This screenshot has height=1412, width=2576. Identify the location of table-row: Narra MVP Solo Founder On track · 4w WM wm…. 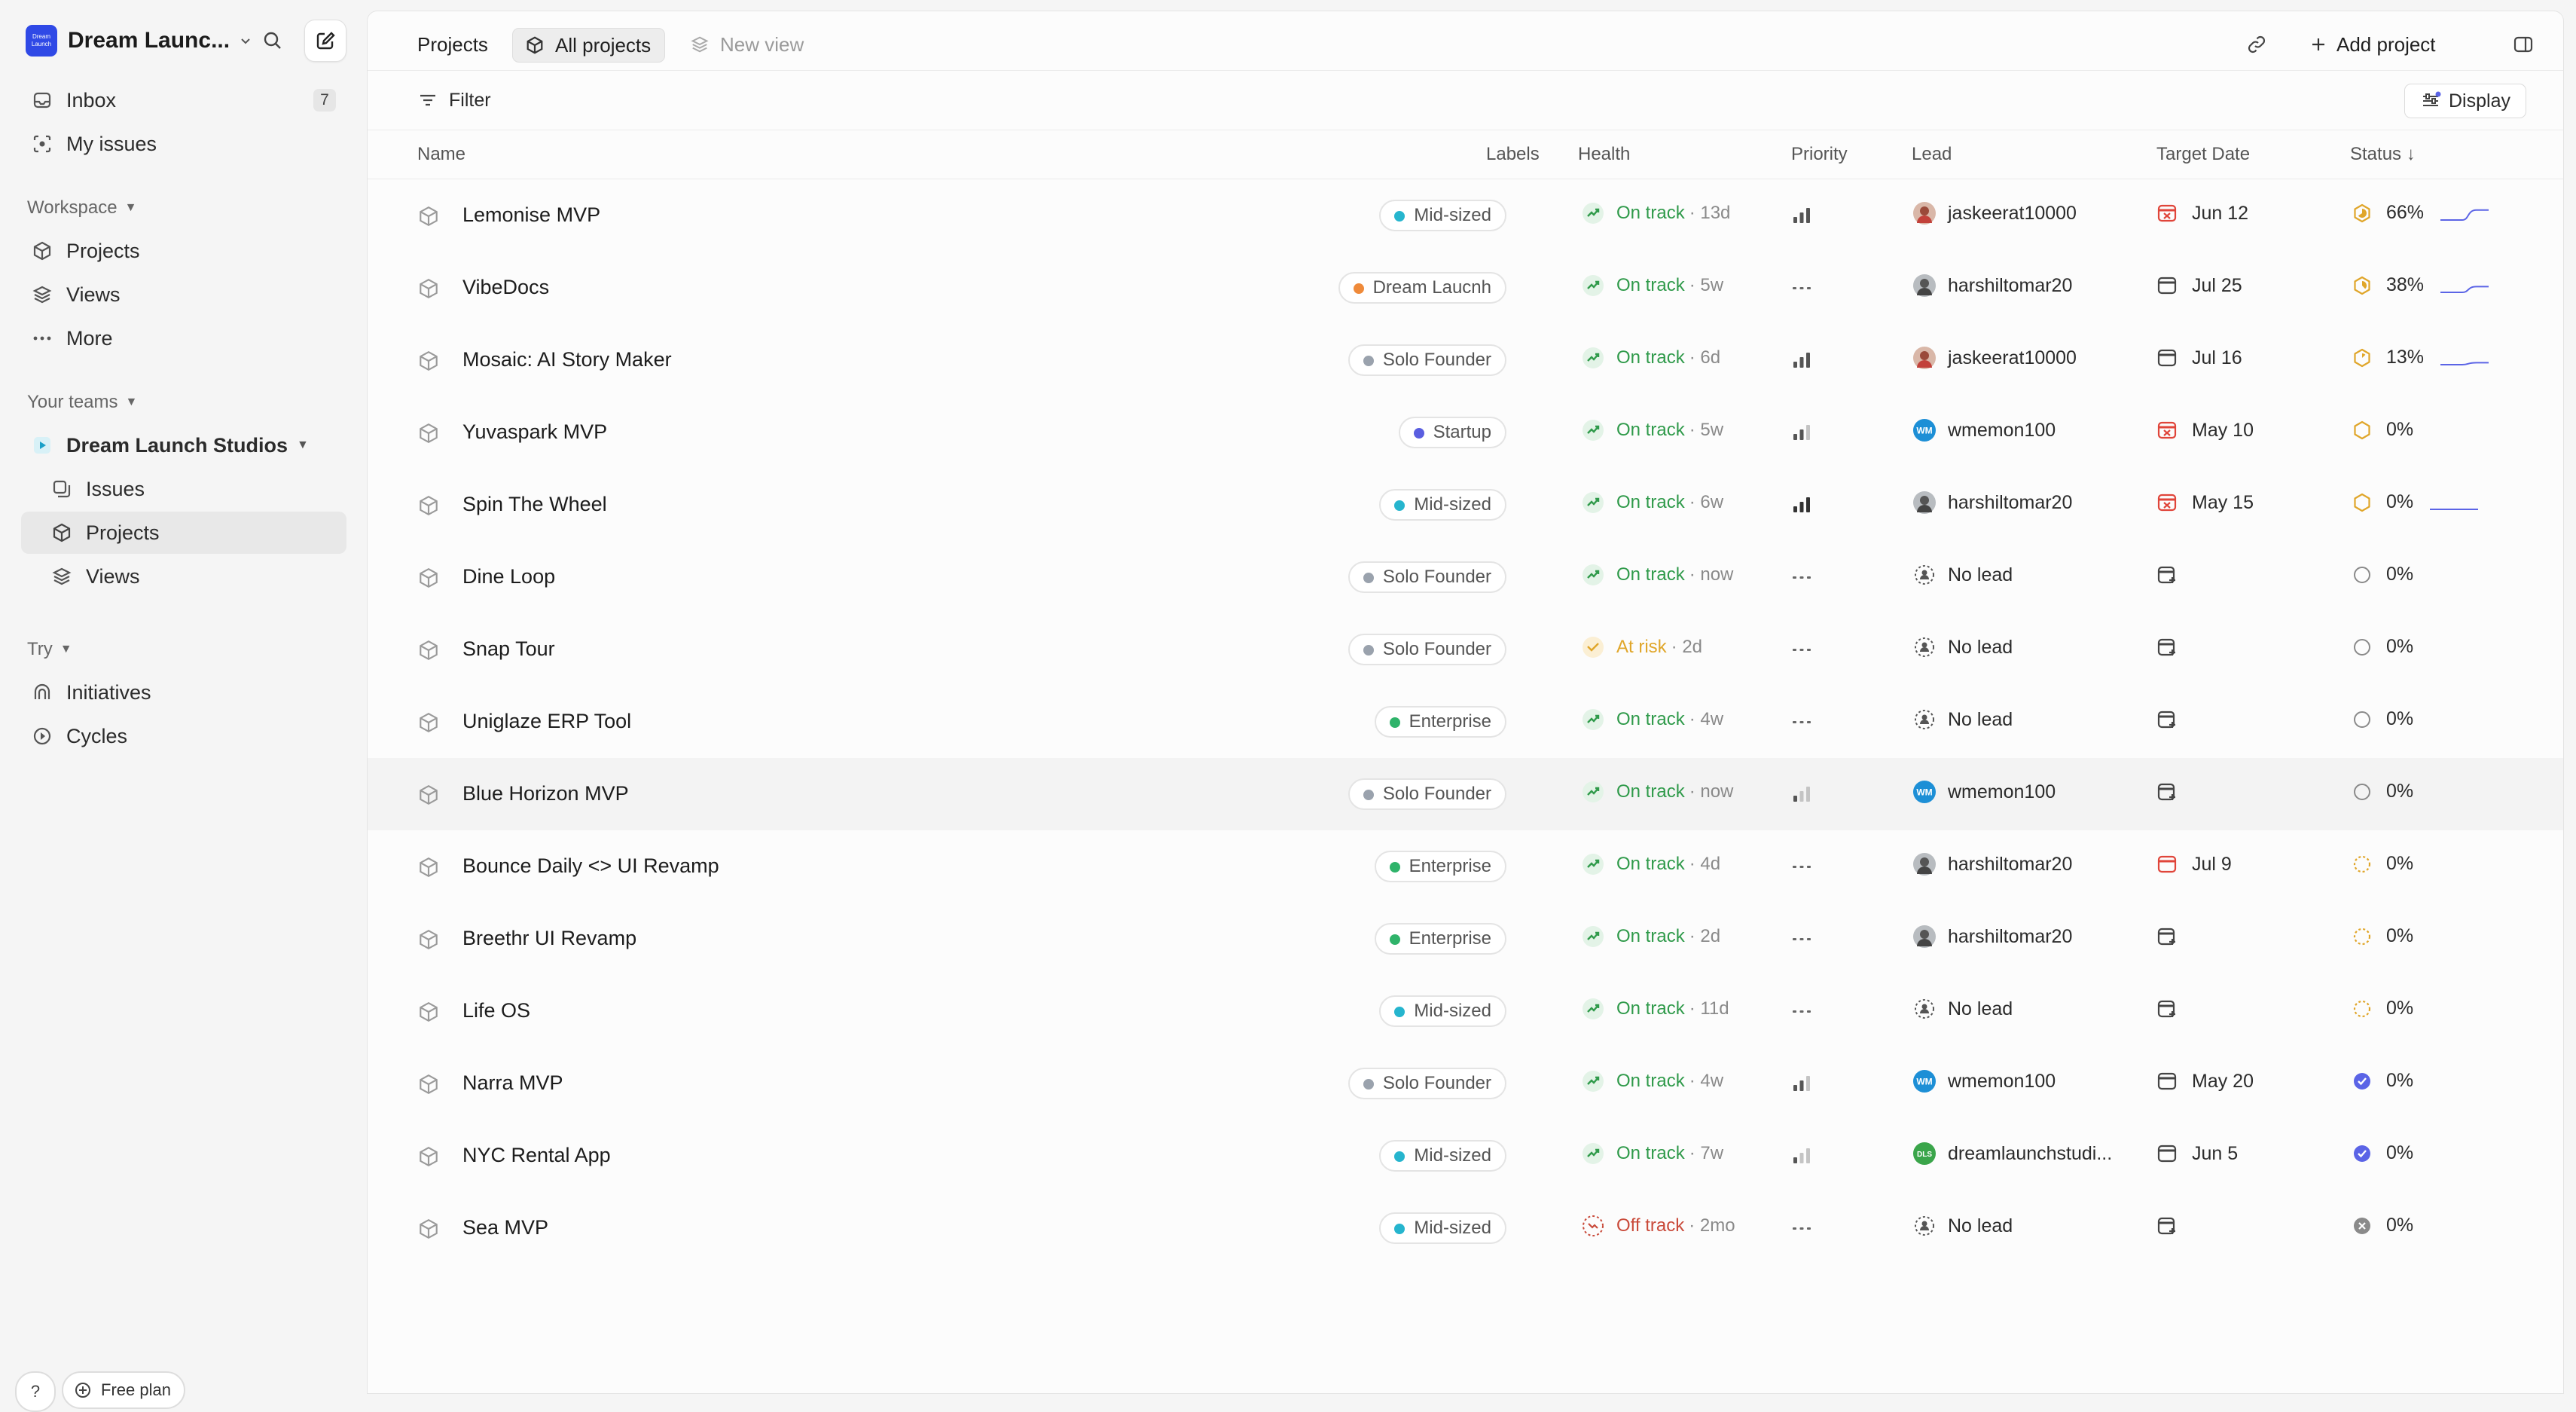
(1465, 1083).